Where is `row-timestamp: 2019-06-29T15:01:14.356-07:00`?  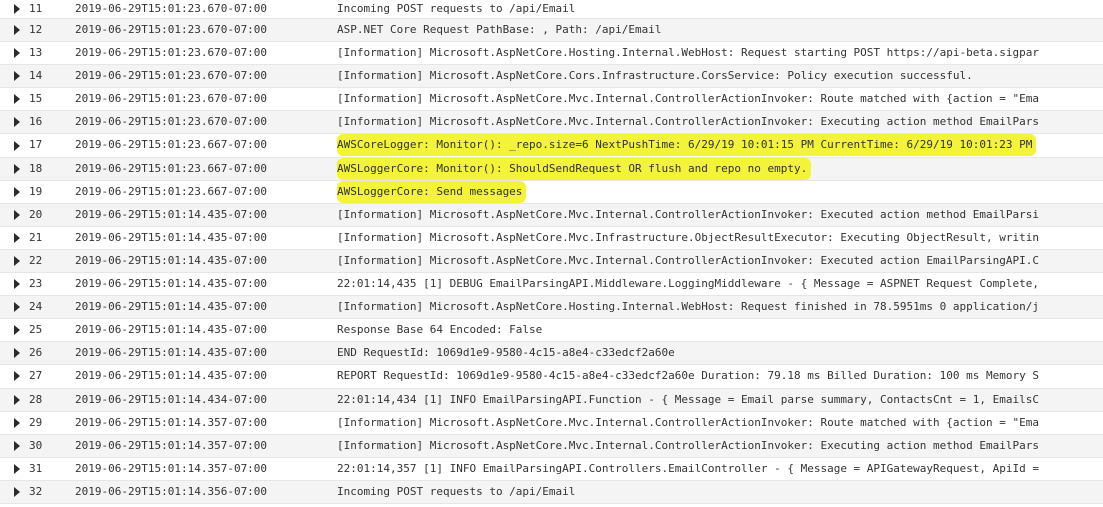
row-timestamp: 2019-06-29T15:01:14.356-07:00 is located at coordinates (171, 491).